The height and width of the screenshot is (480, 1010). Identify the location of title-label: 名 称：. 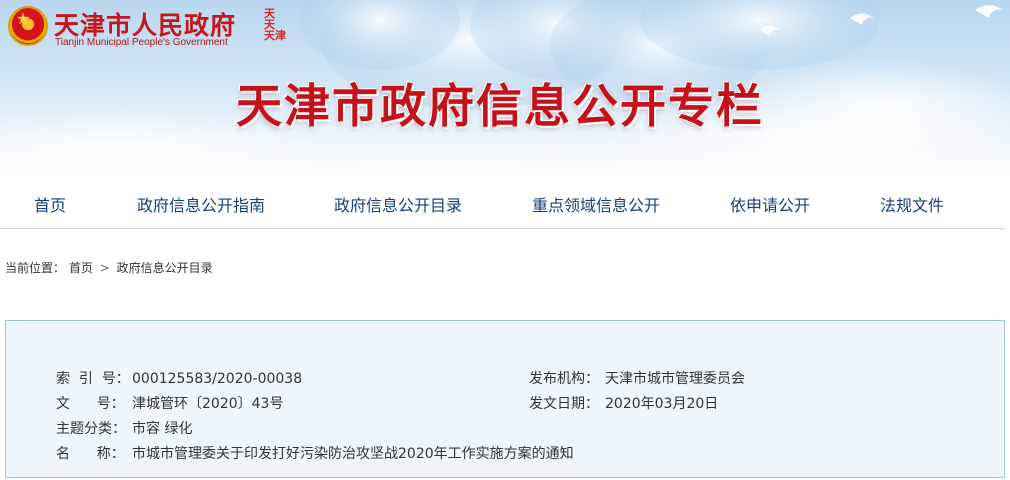
(90, 454).